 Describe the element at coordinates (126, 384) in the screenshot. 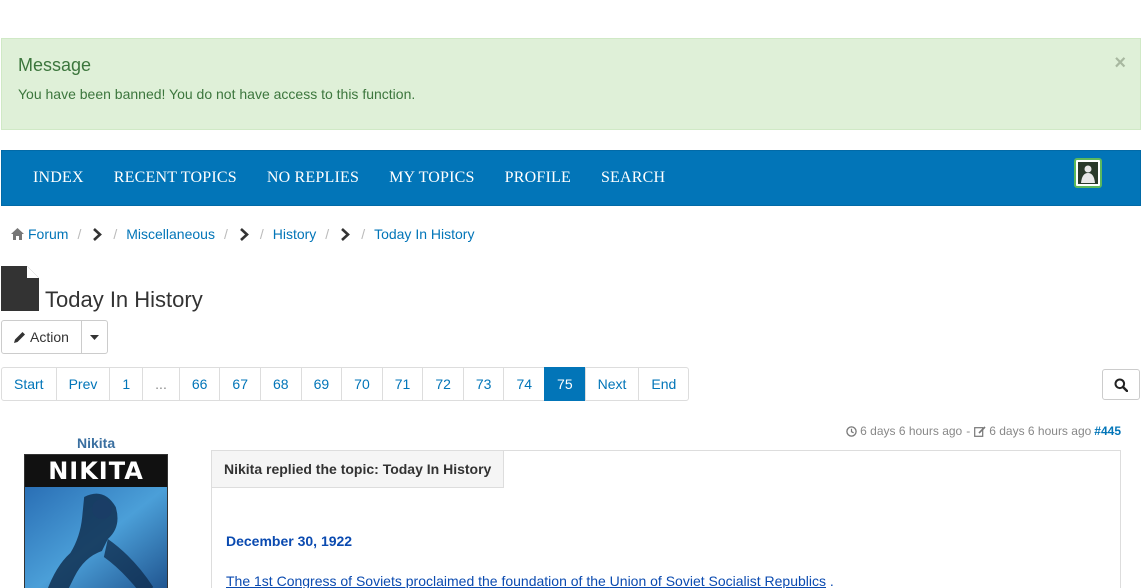

I see `page-link: 1` at that location.